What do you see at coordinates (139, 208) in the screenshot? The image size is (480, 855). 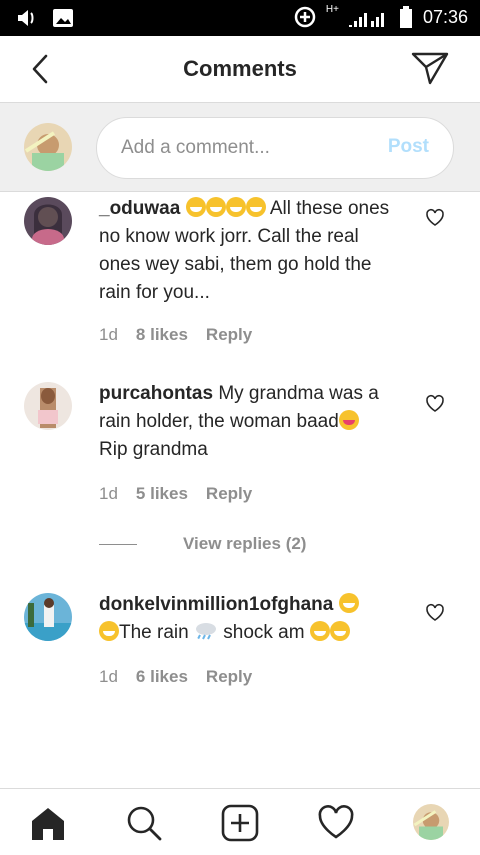 I see `comment-username: _oduwaa` at bounding box center [139, 208].